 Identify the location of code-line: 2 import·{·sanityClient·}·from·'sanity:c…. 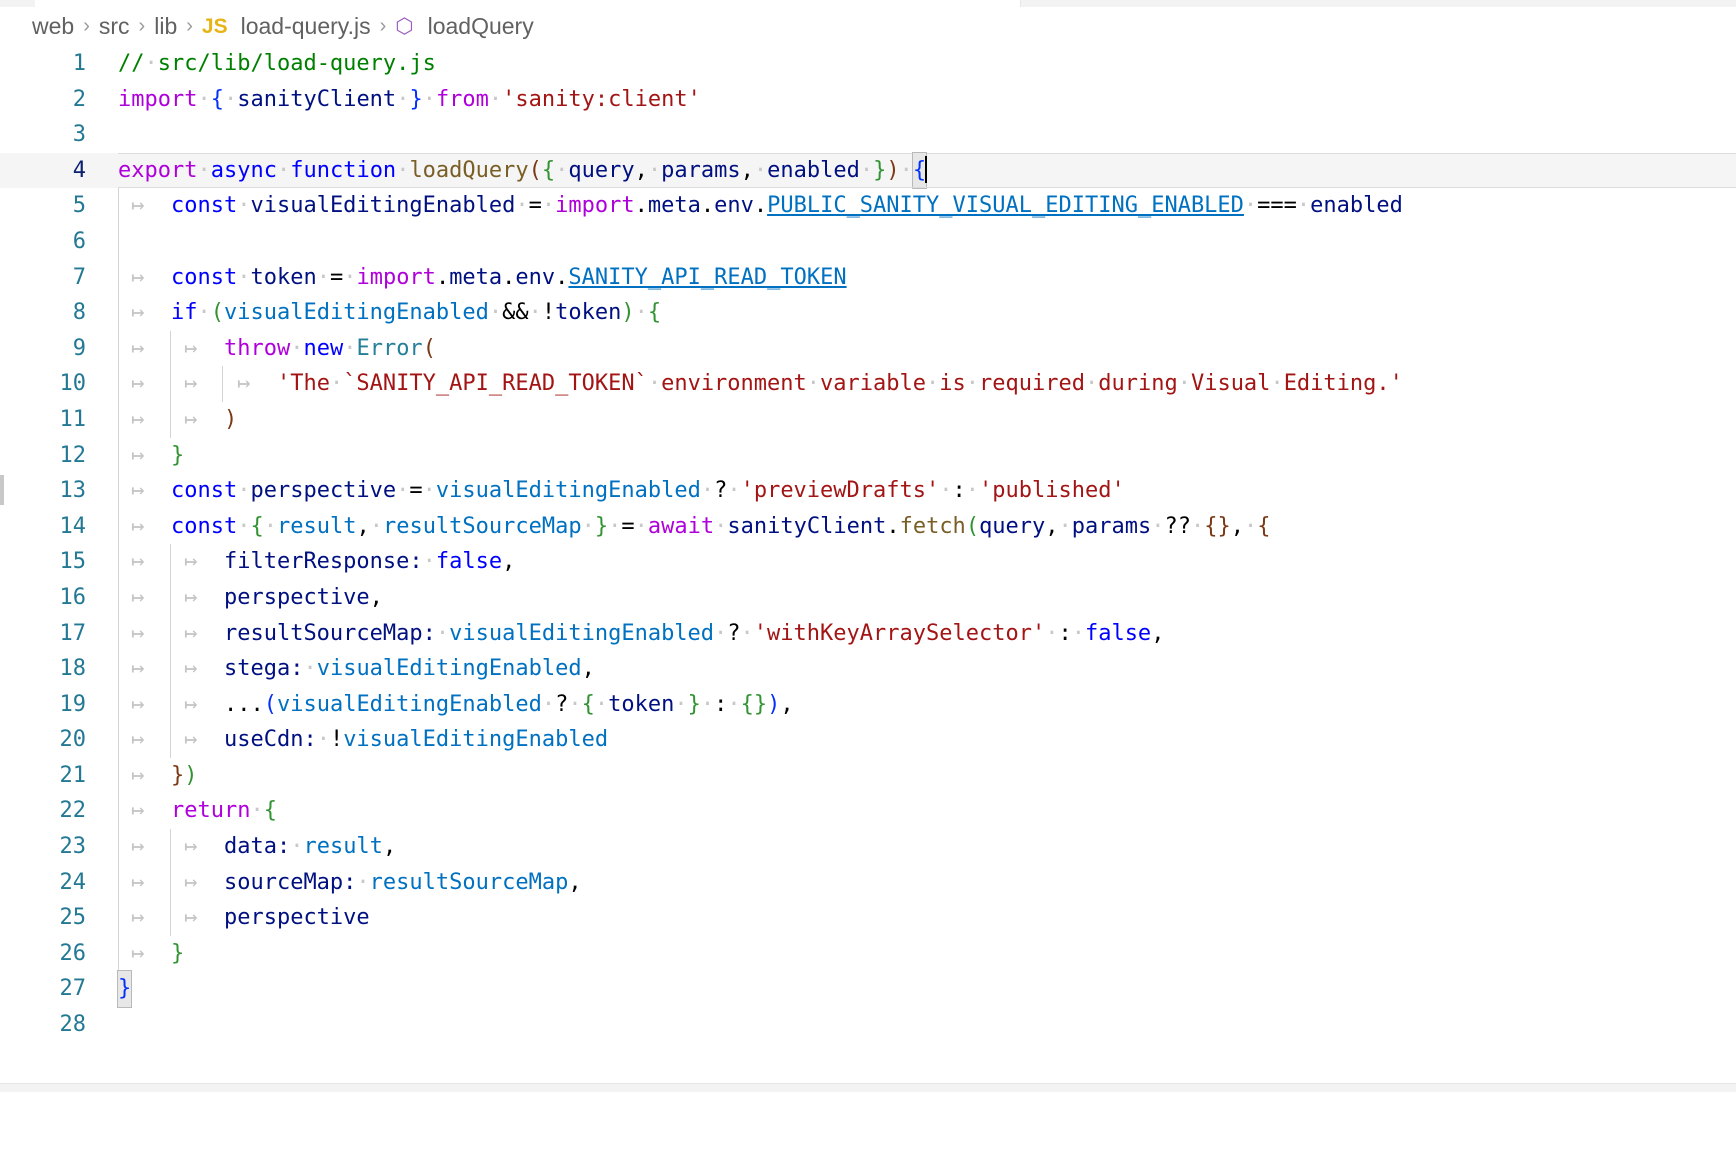
(868, 100).